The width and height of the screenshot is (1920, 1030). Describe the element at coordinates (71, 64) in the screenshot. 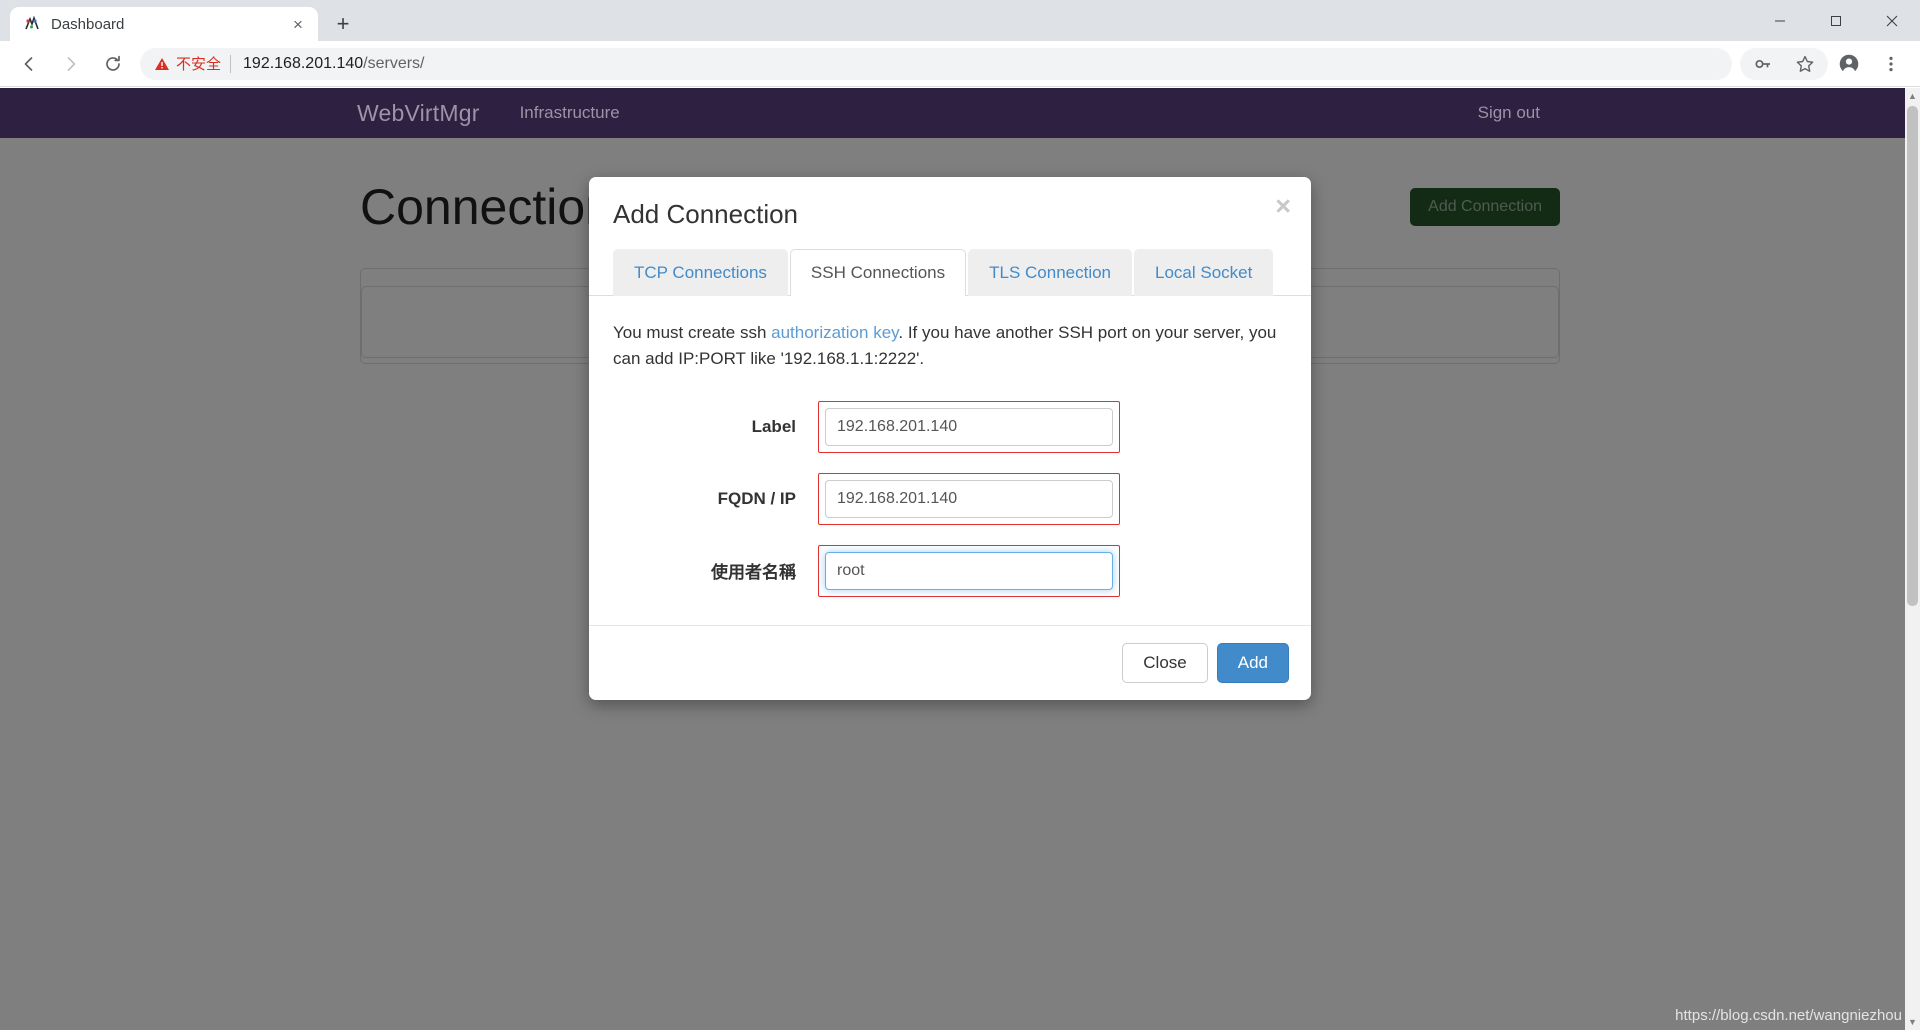

I see `forward-icon` at that location.